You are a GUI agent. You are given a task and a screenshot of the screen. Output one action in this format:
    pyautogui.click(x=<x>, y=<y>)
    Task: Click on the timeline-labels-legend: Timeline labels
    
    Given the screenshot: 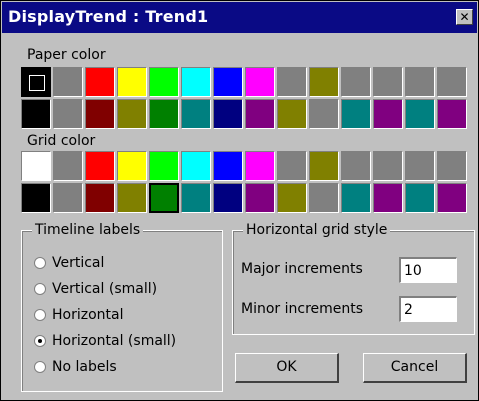 What is the action you would take?
    pyautogui.click(x=88, y=230)
    